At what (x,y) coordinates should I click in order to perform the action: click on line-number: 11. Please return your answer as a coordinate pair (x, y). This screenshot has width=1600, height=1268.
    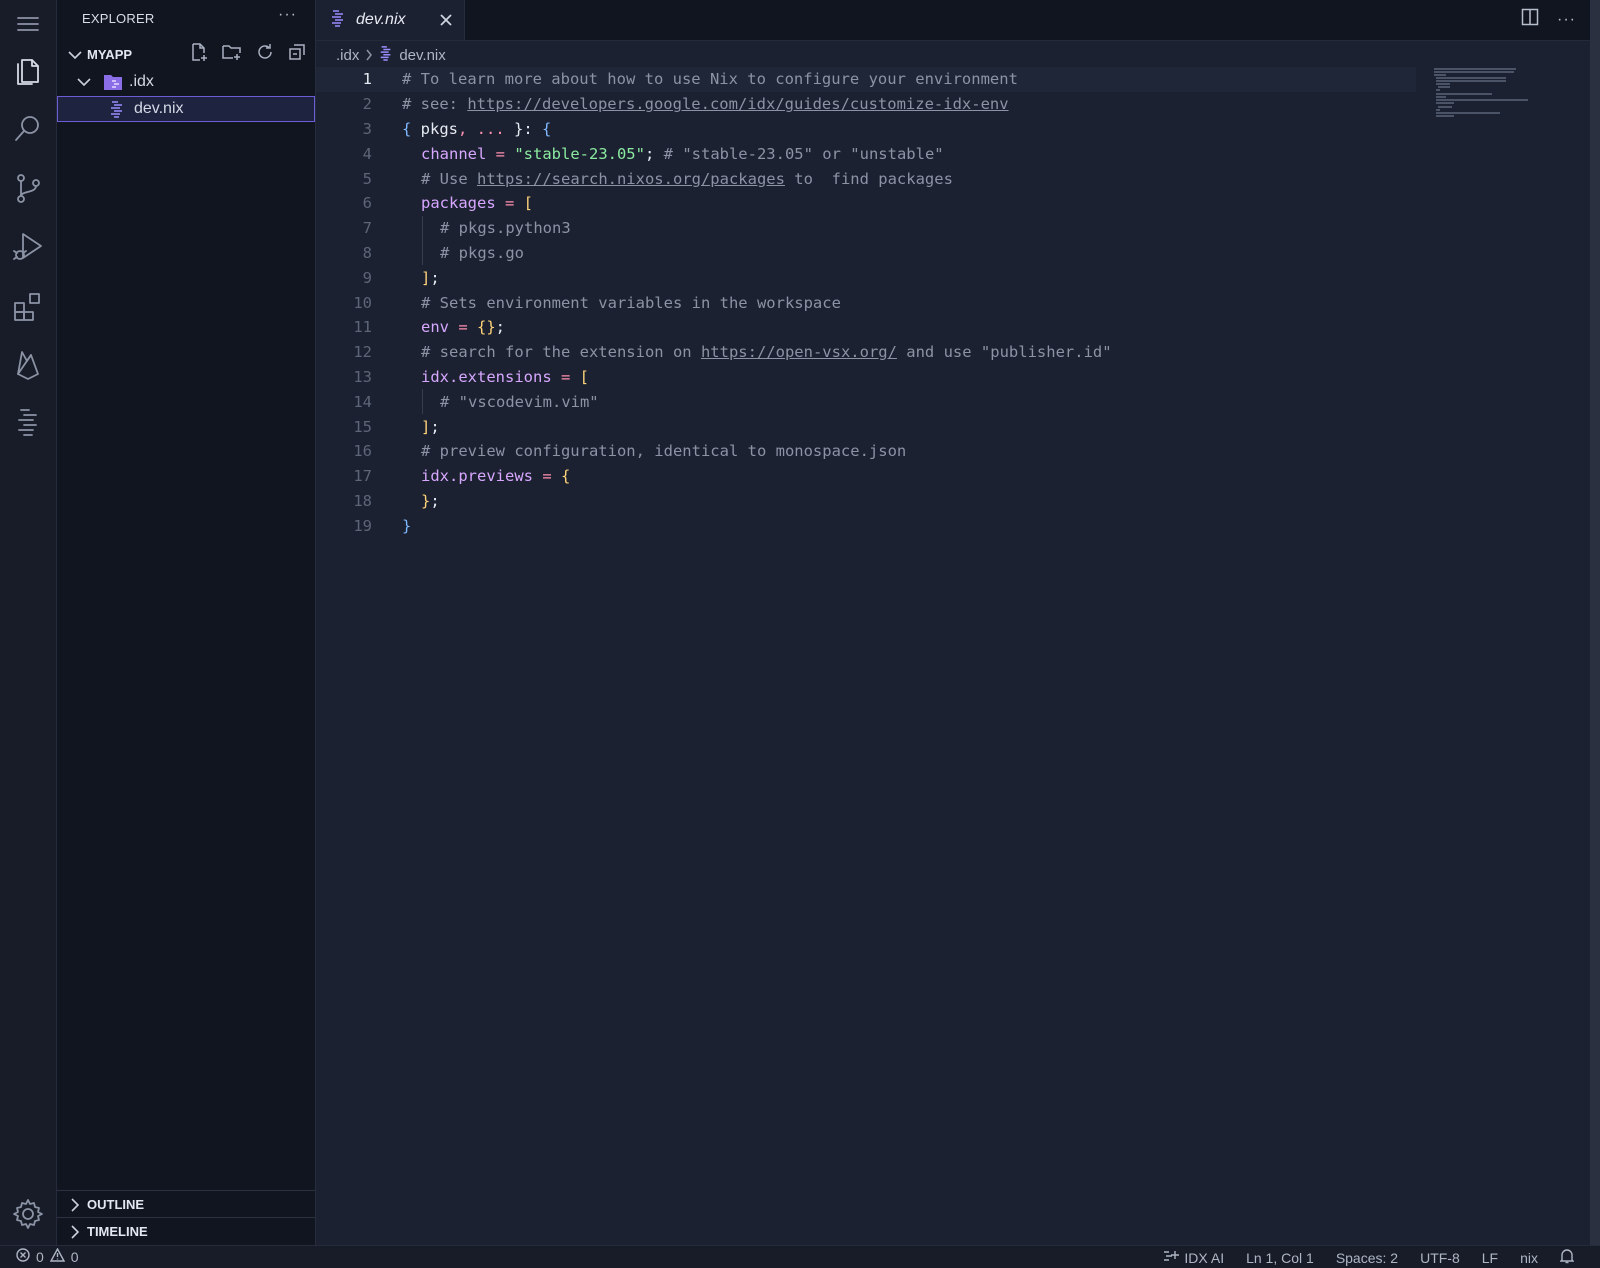
    Looking at the image, I should click on (362, 327).